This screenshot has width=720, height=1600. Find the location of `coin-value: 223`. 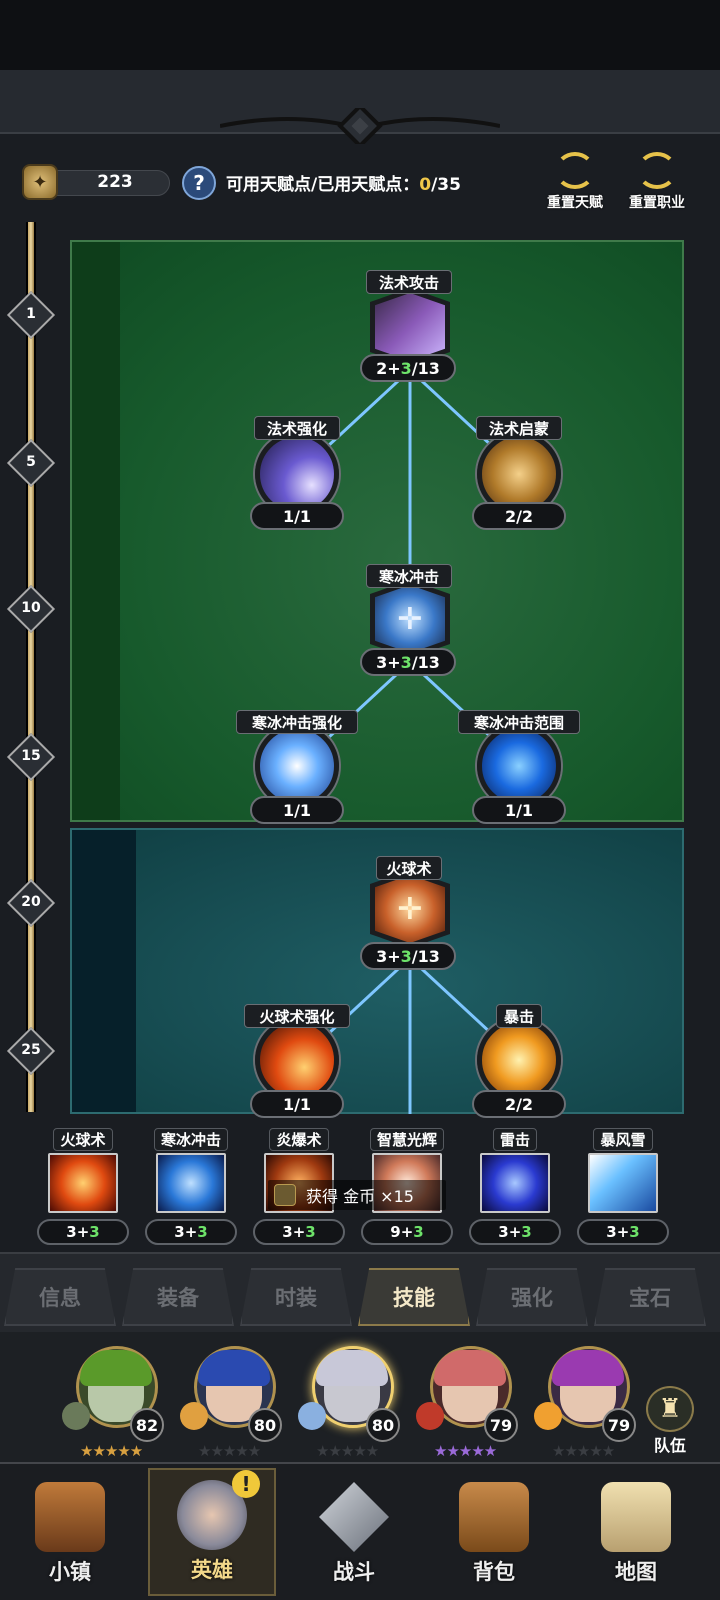

coin-value: 223 is located at coordinates (115, 182).